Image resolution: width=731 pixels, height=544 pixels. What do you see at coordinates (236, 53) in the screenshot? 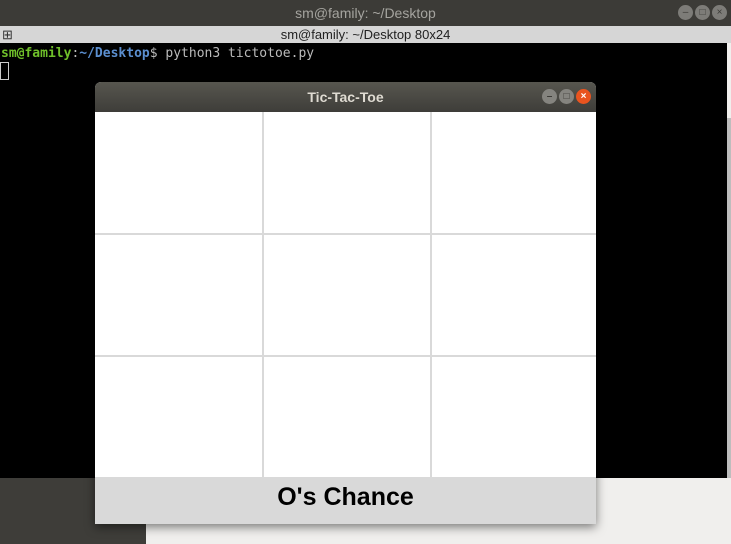
I see `command-text: python3 tictotoe.py` at bounding box center [236, 53].